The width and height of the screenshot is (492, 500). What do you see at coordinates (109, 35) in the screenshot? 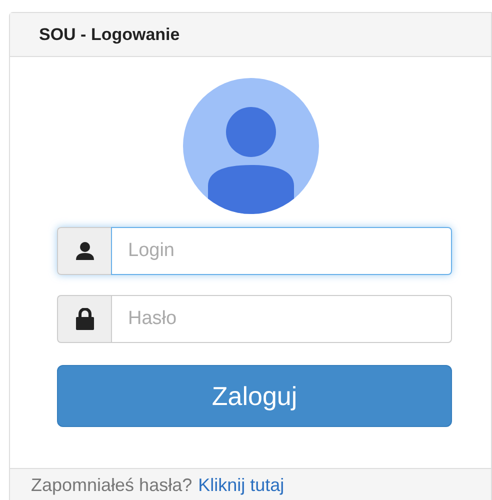
I see `panel-title: SOU - Logowanie` at bounding box center [109, 35].